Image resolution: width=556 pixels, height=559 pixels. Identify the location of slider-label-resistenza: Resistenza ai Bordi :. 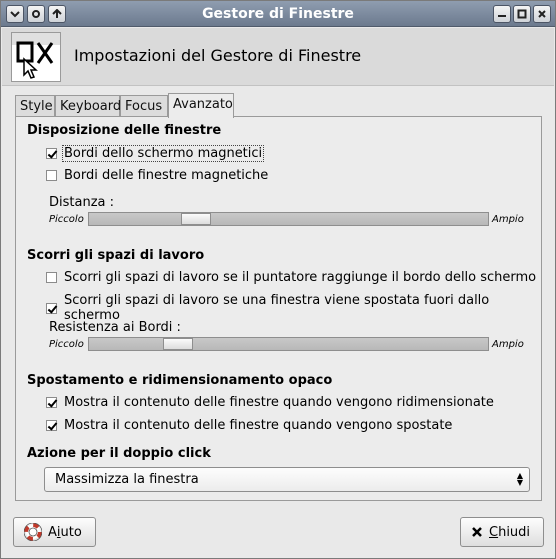
(115, 327).